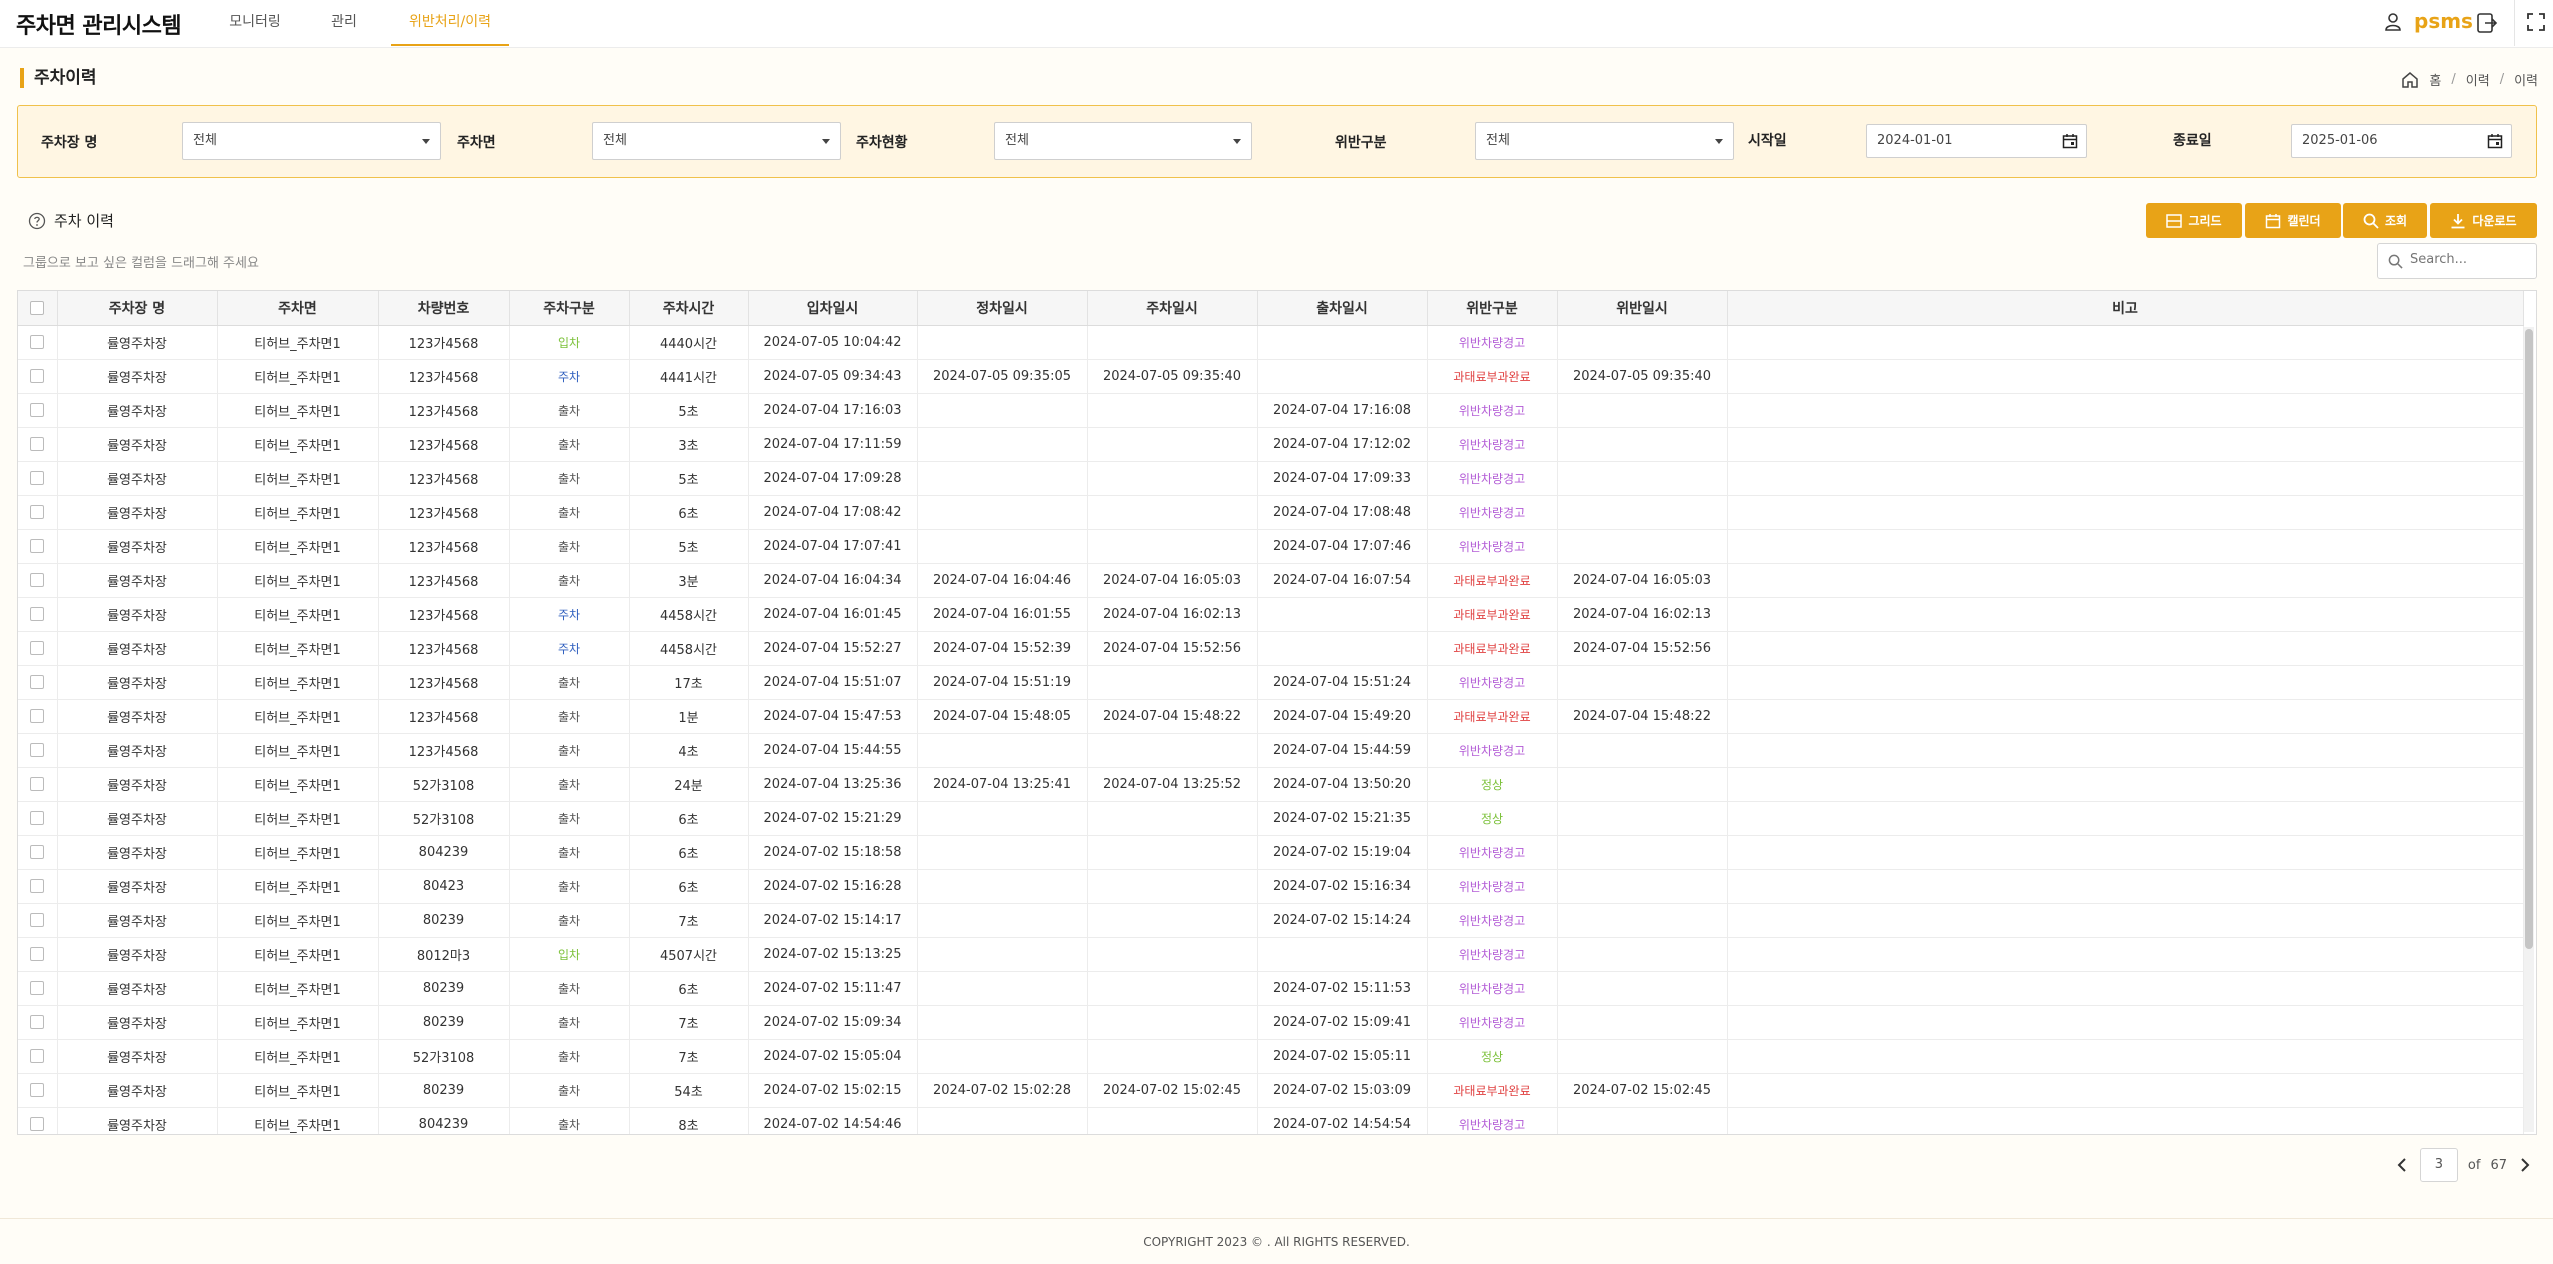 The width and height of the screenshot is (2553, 1264). What do you see at coordinates (2410, 80) in the screenshot?
I see `home-icon` at bounding box center [2410, 80].